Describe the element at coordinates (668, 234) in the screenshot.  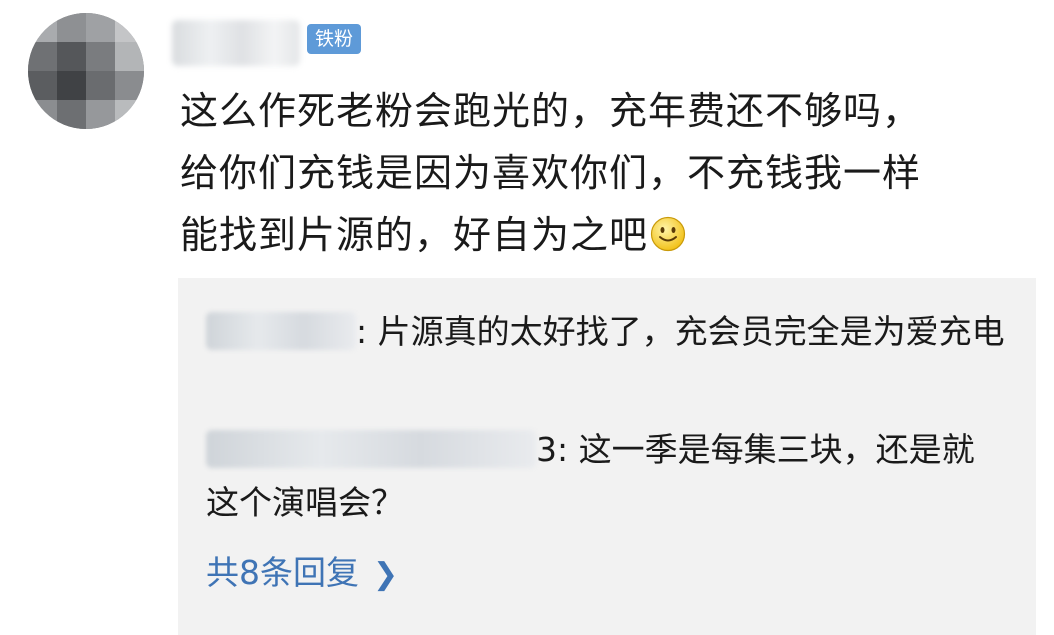
I see `smiley-icon` at that location.